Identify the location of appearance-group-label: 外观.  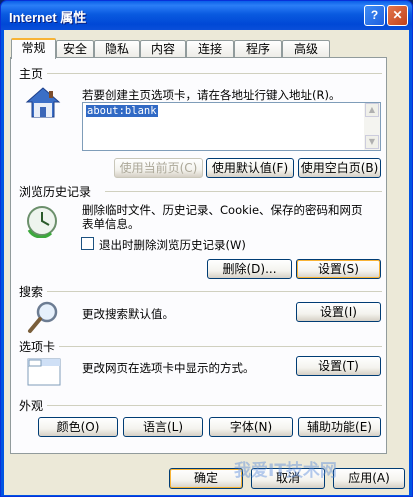
(31, 406).